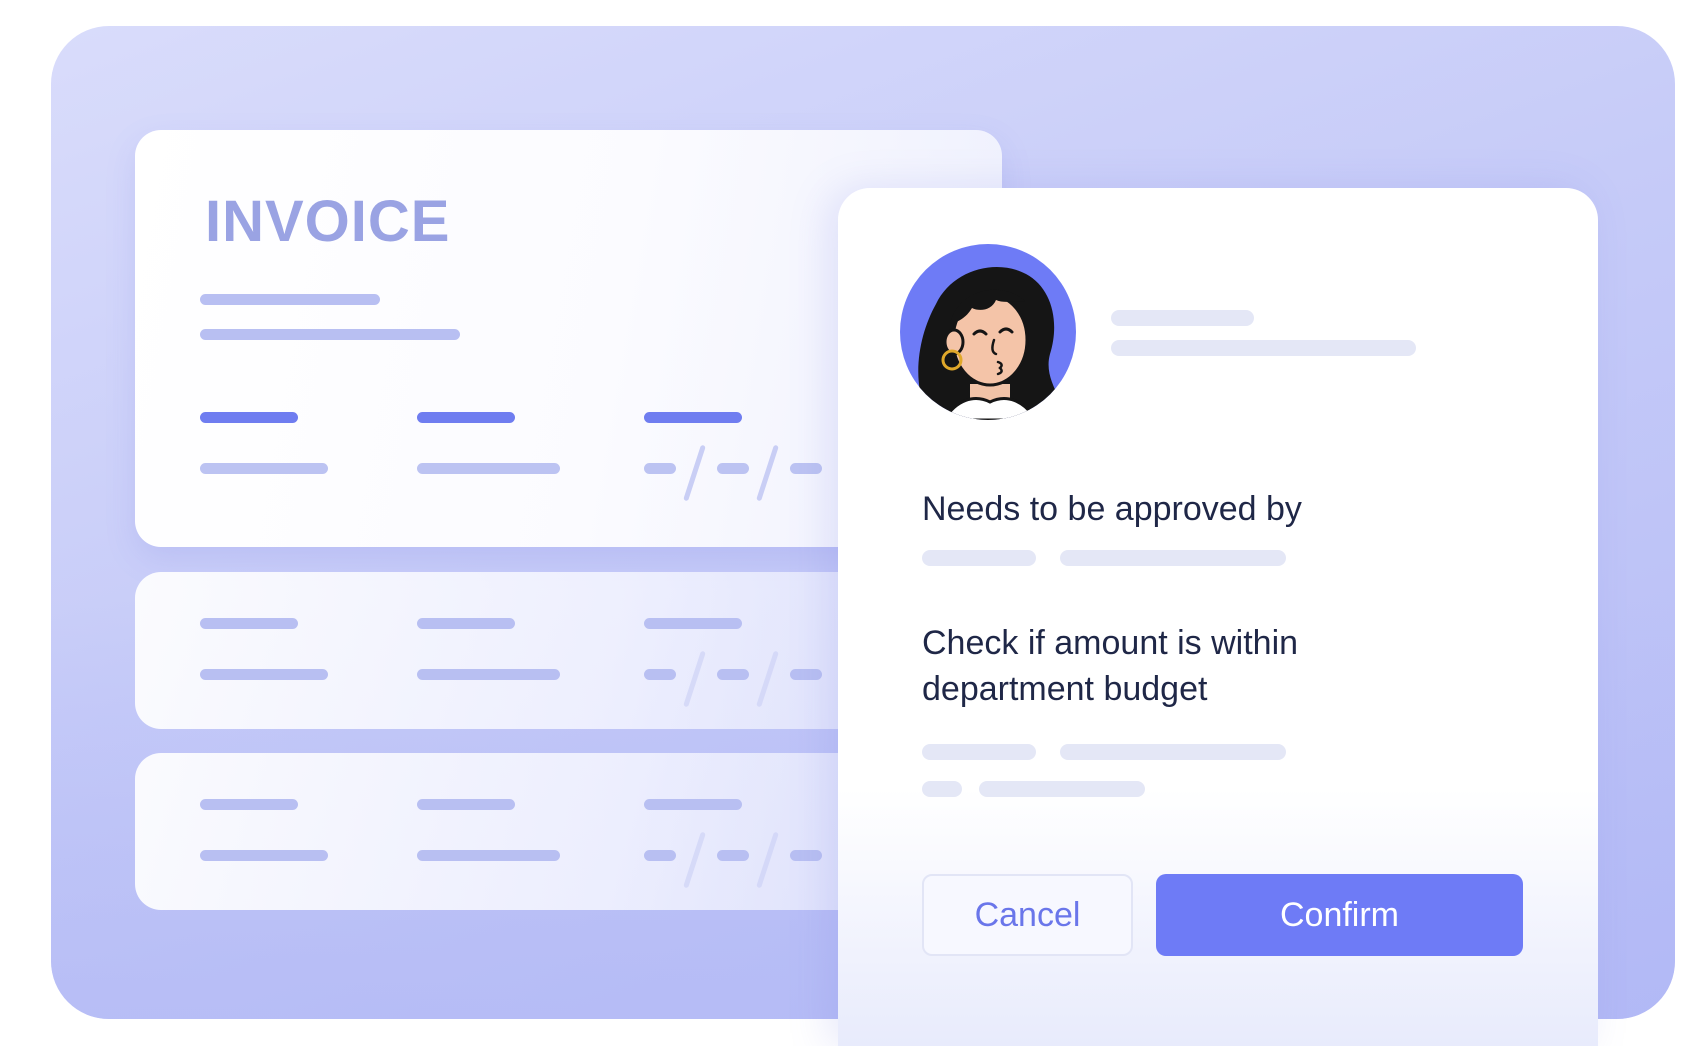  I want to click on confirm-button: Confirm, so click(1339, 915).